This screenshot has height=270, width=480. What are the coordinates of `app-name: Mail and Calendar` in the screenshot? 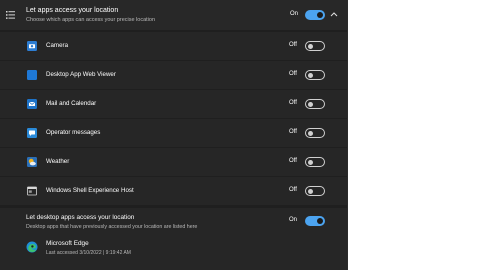 It's located at (71, 103).